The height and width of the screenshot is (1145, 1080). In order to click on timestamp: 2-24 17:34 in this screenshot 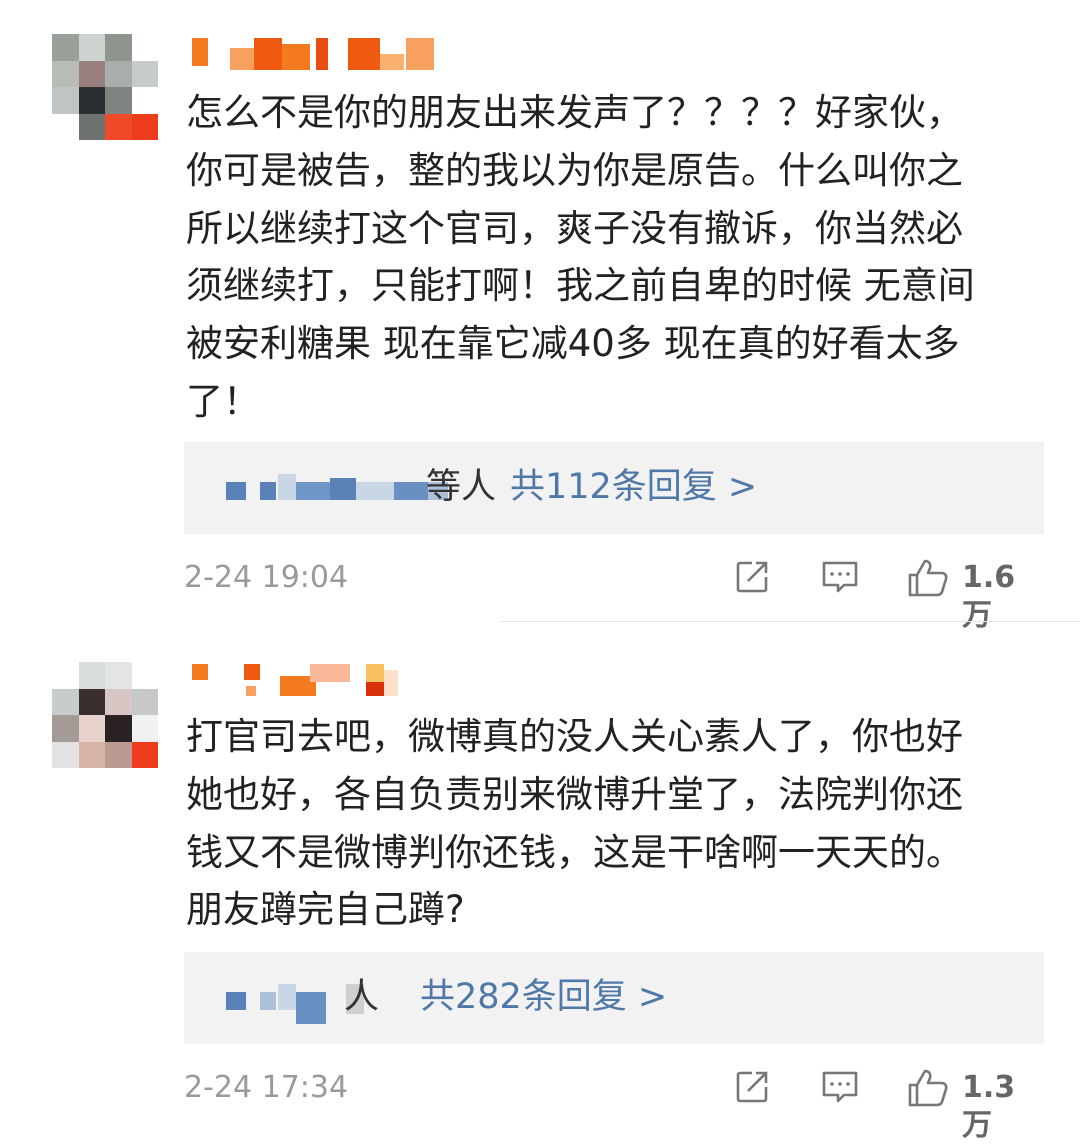, I will do `click(266, 1087)`.